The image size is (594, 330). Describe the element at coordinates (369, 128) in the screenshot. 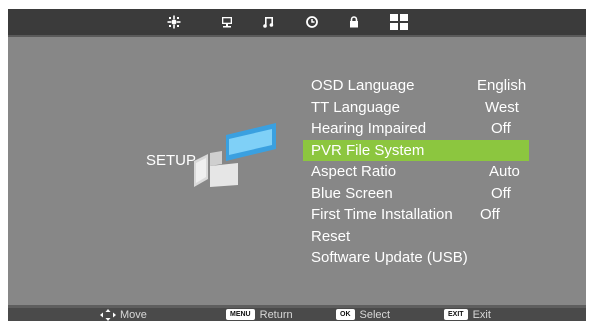

I see `menu-item-label: Hearing Impaired` at that location.